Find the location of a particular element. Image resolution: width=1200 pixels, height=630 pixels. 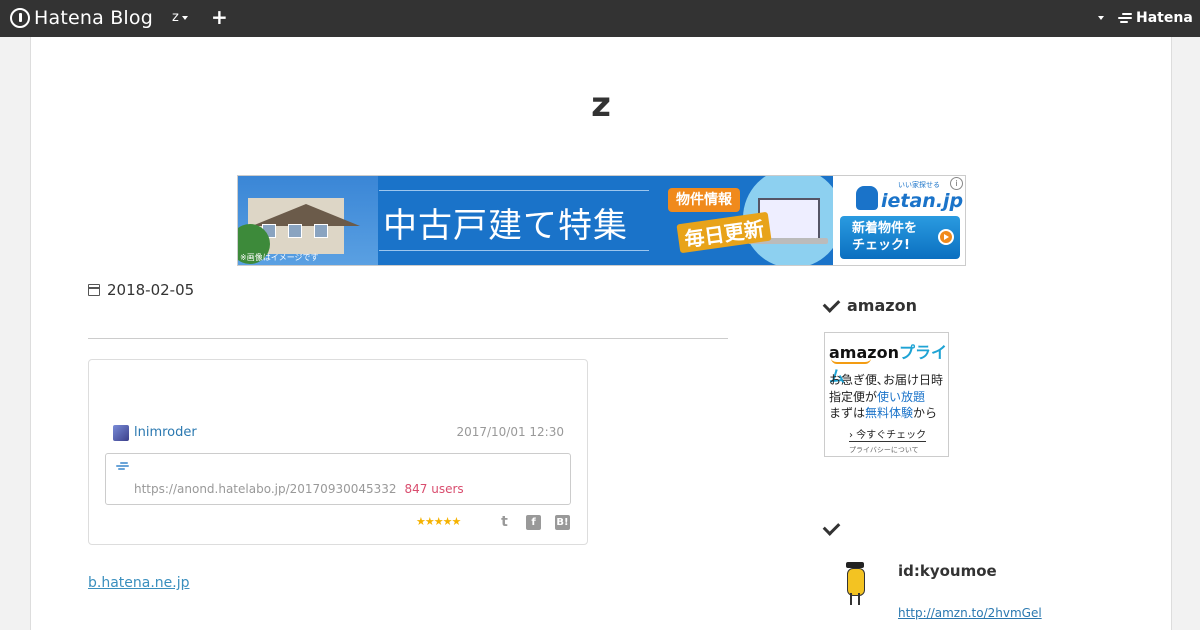

ad-photo-note: ※画像はイメージです is located at coordinates (279, 257).